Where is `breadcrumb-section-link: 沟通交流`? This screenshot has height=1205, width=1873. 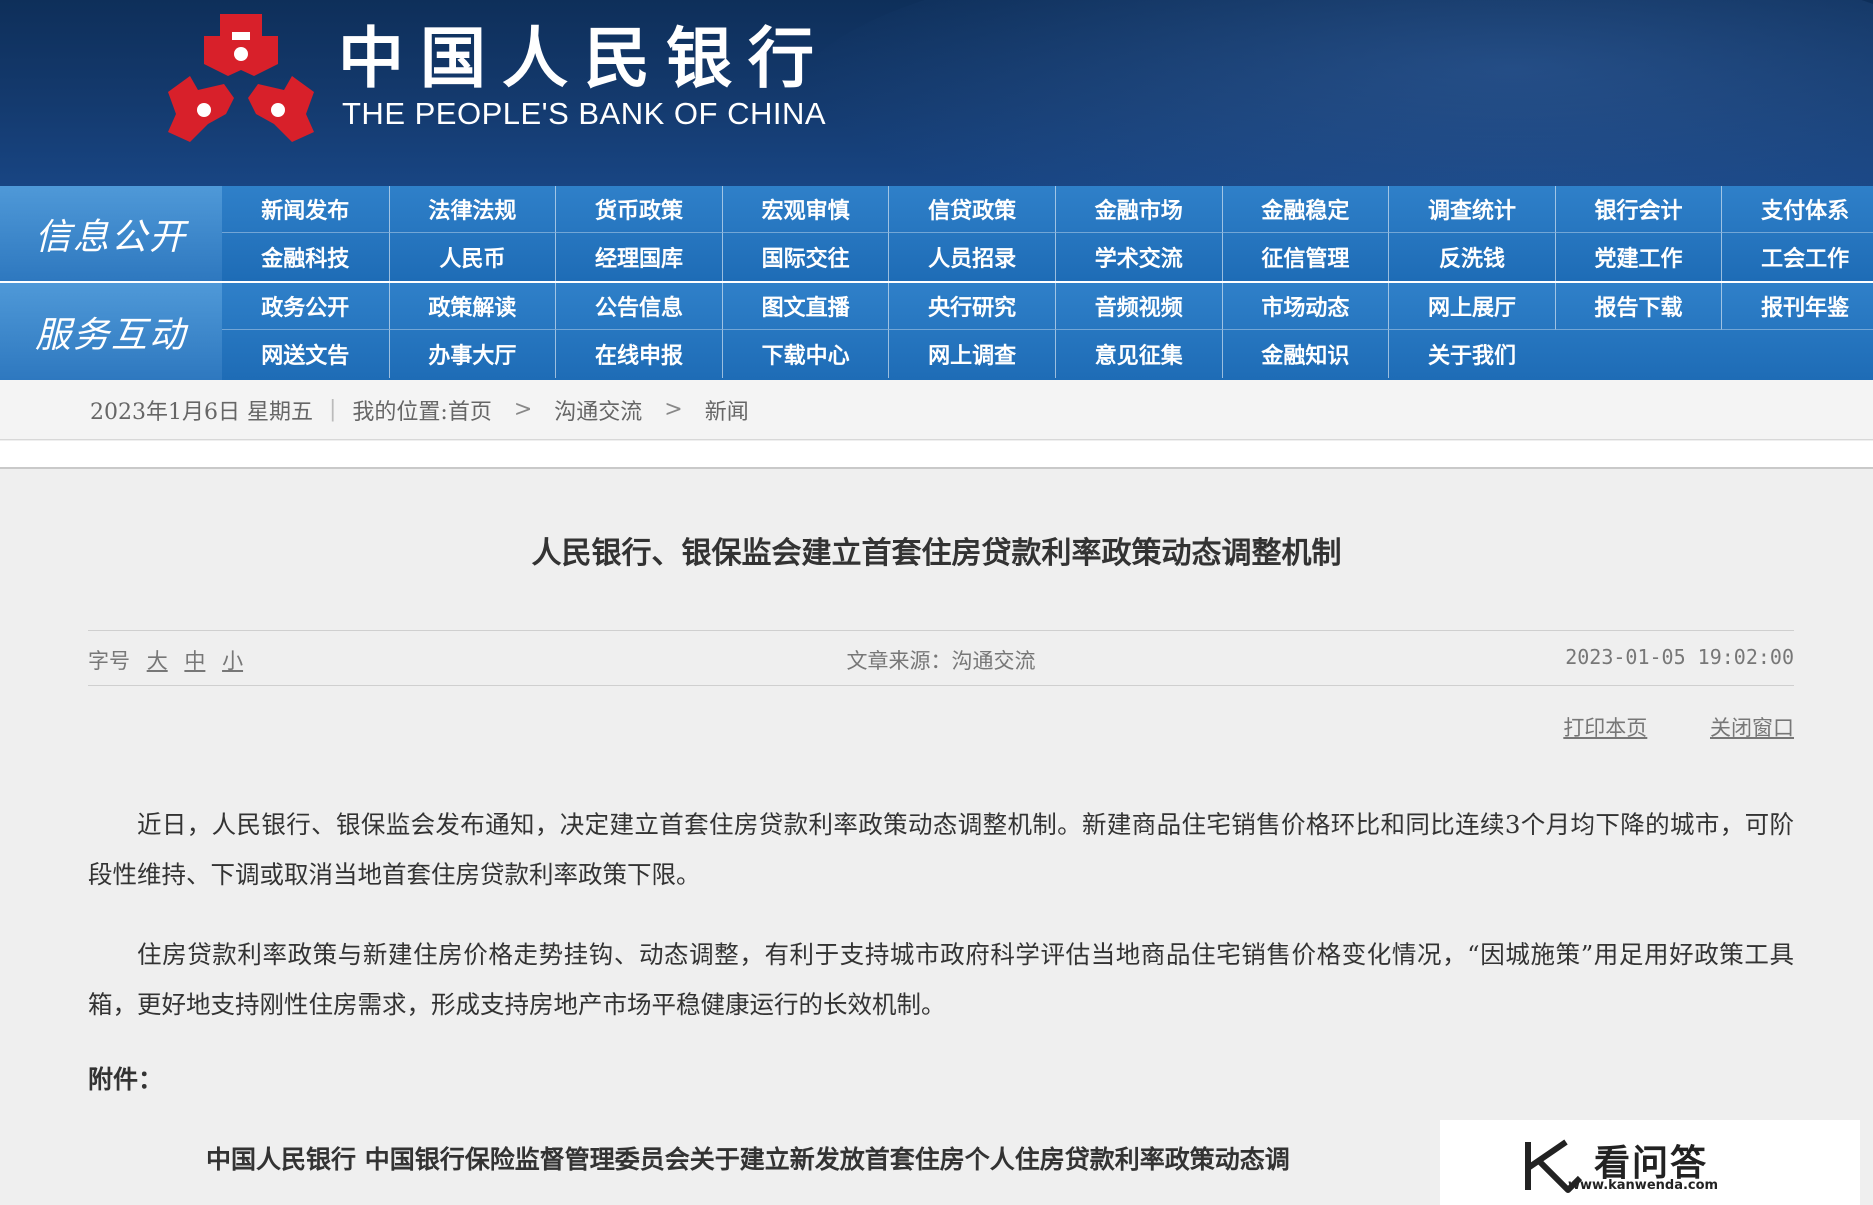
breadcrumb-section-link: 沟通交流 is located at coordinates (598, 410).